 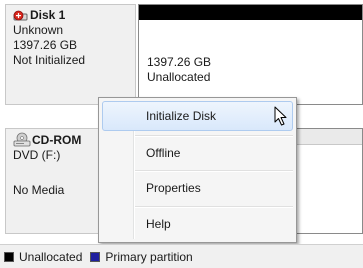 I want to click on legend-swatch-primary-partition, so click(x=95, y=256).